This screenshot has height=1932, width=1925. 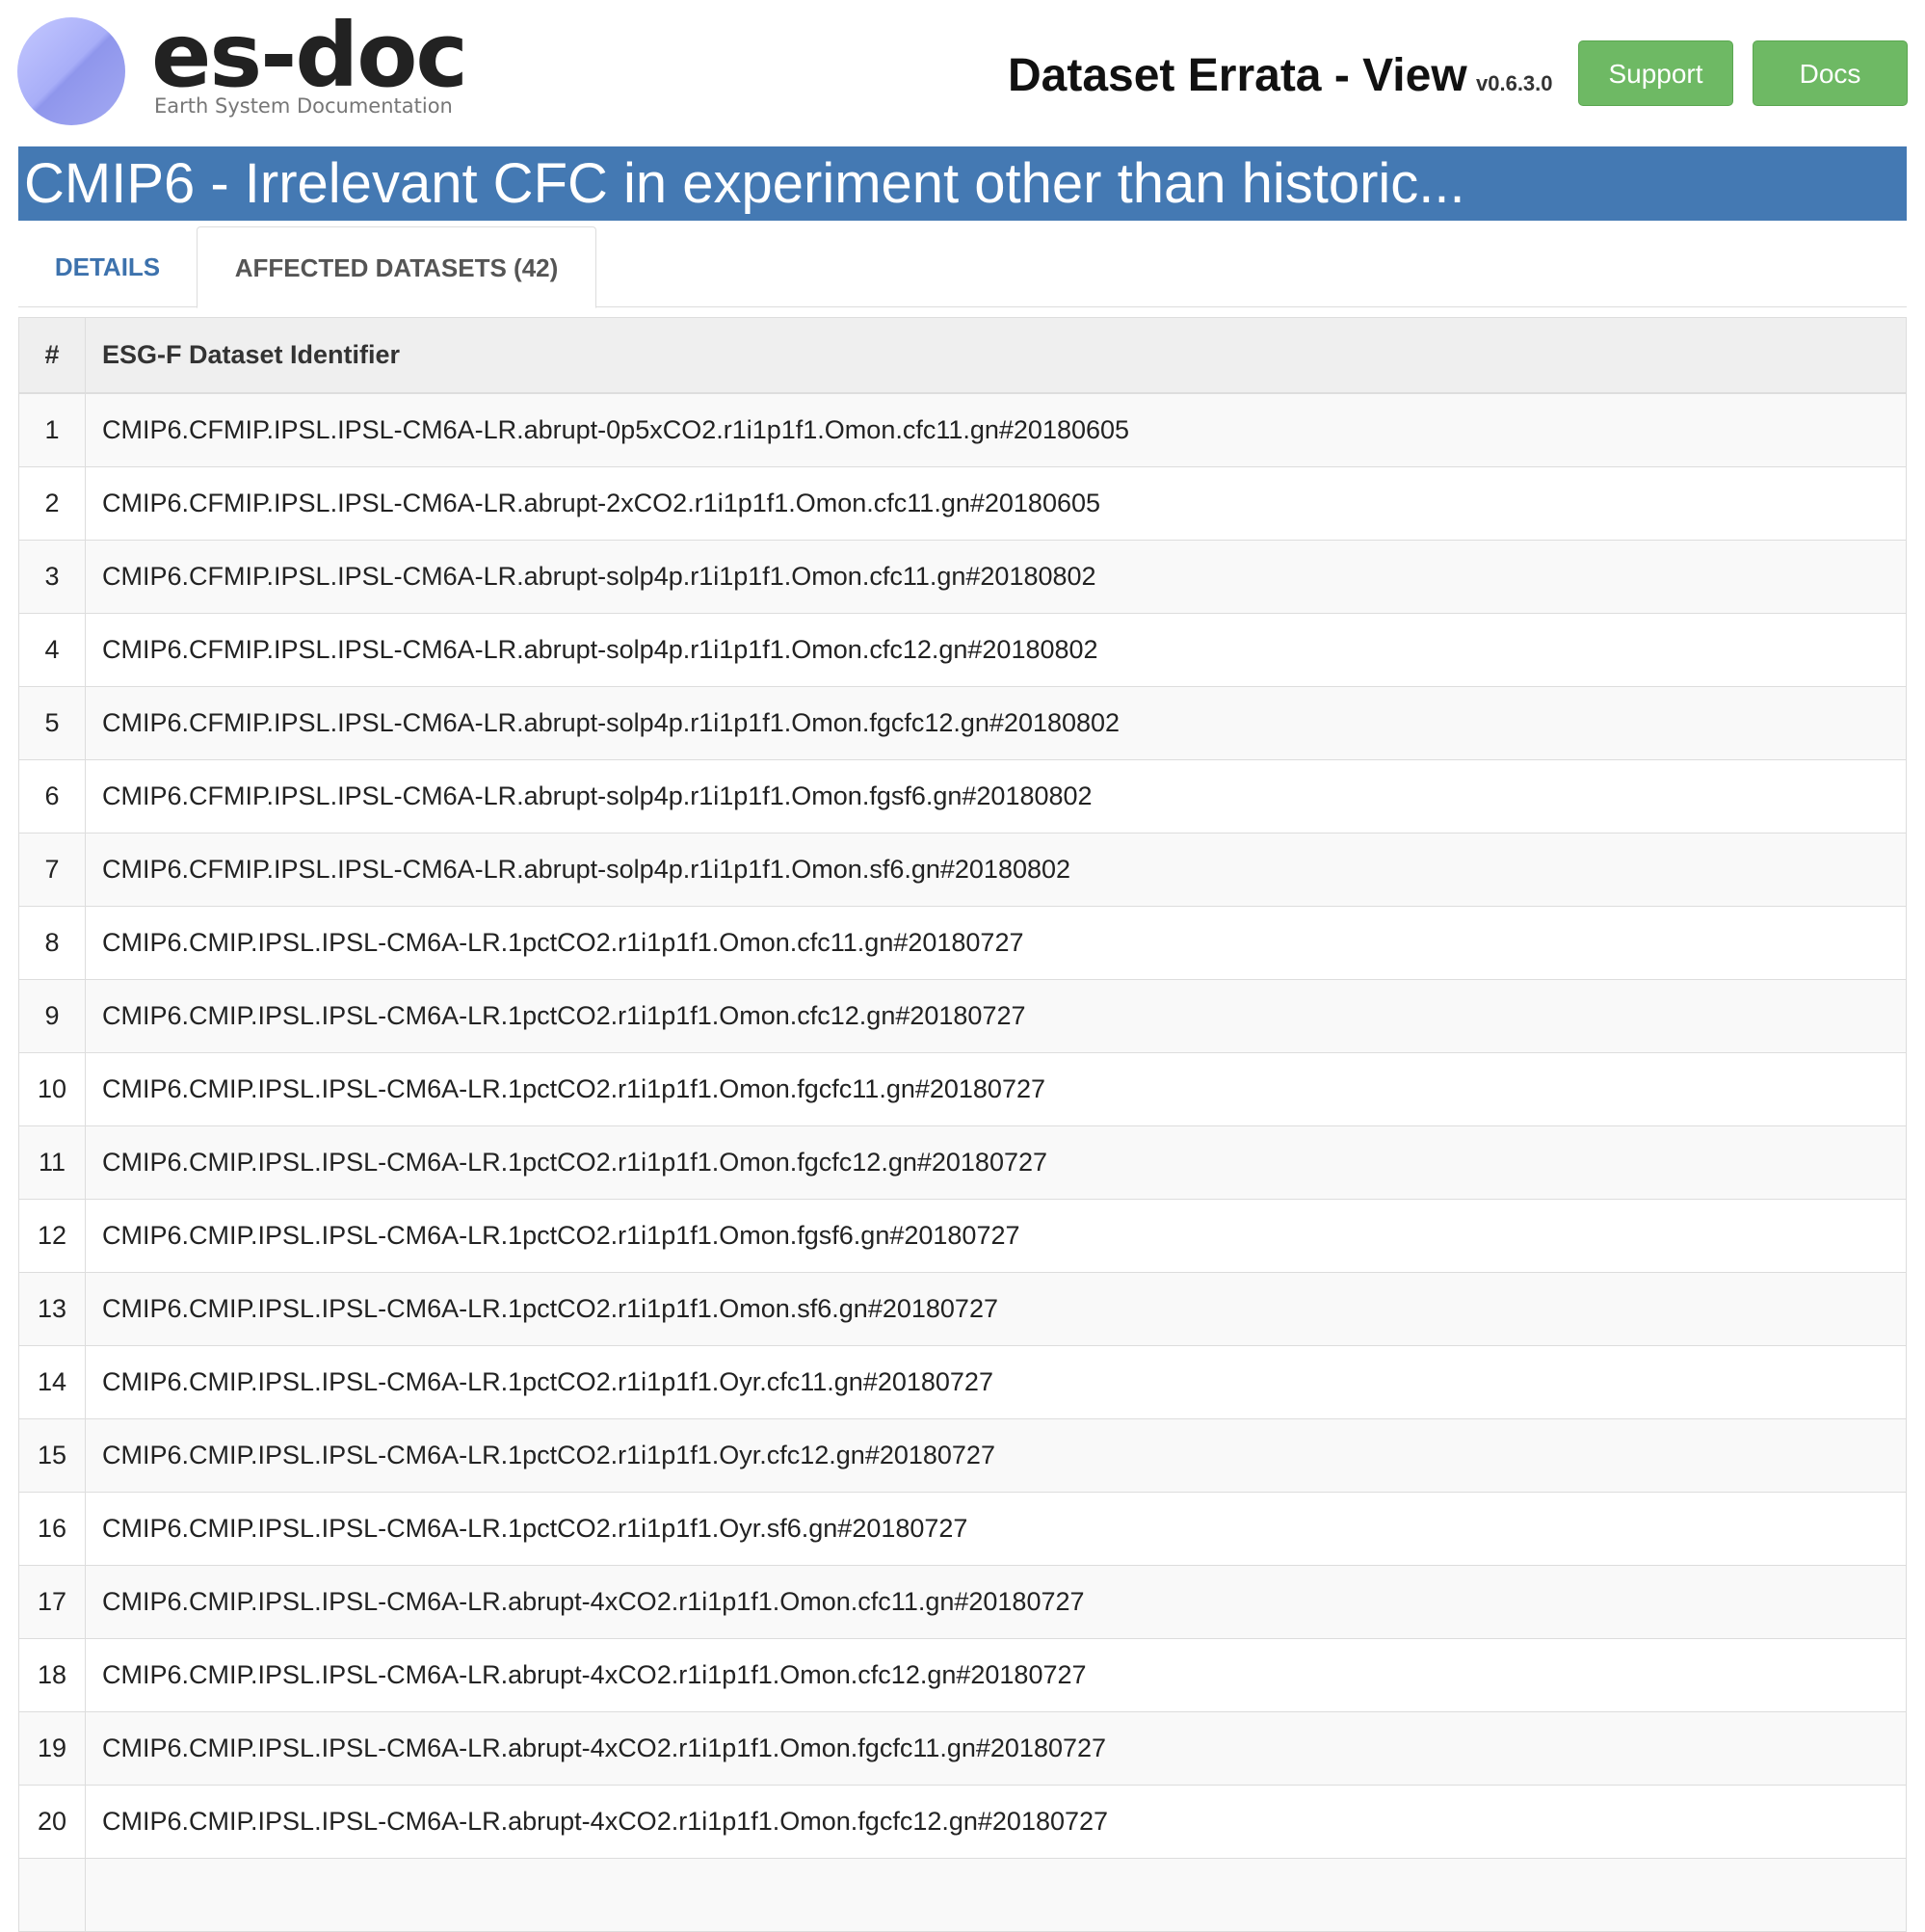 What do you see at coordinates (52, 943) in the screenshot?
I see `row-number: 8` at bounding box center [52, 943].